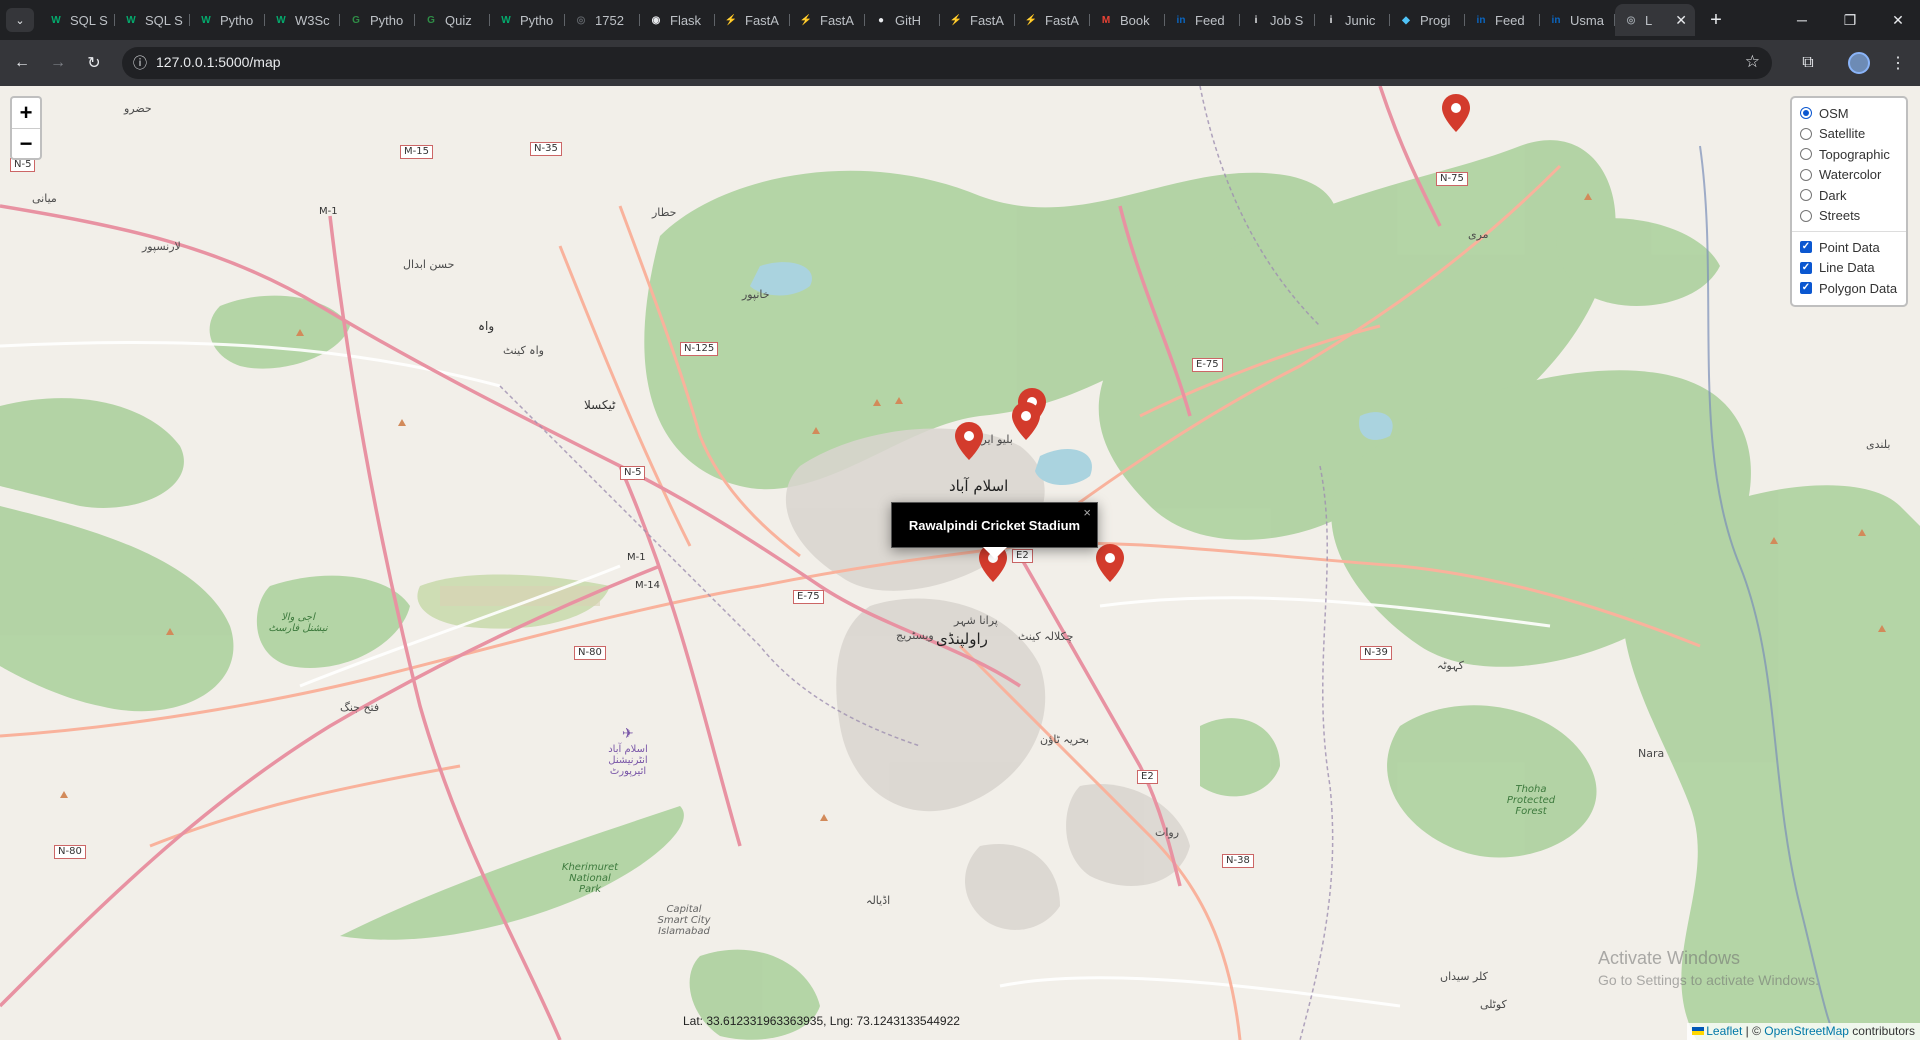  Describe the element at coordinates (1046, 636) in the screenshot. I see `label-chaklala: چکلالہ کینٹ` at that location.